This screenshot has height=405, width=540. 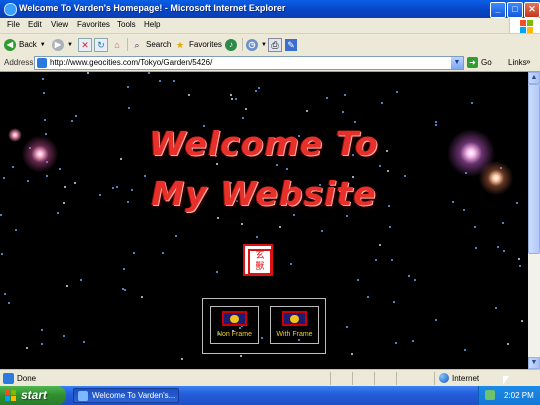 What do you see at coordinates (42, 63) in the screenshot?
I see `page-icon` at bounding box center [42, 63].